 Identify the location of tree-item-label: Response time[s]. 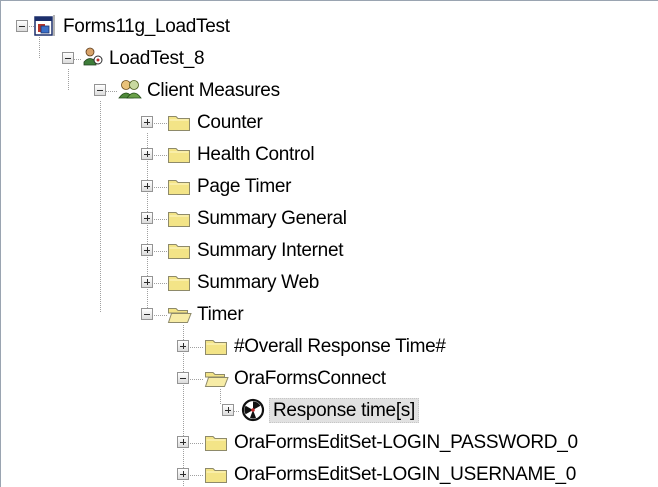
(344, 410).